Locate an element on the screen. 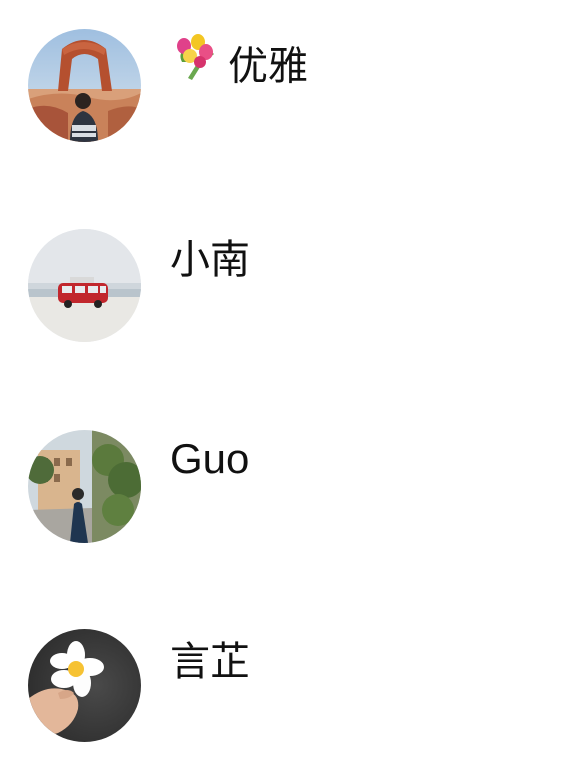 Image resolution: width=586 pixels, height=776 pixels. red-rock-arch-photo is located at coordinates (84, 85).